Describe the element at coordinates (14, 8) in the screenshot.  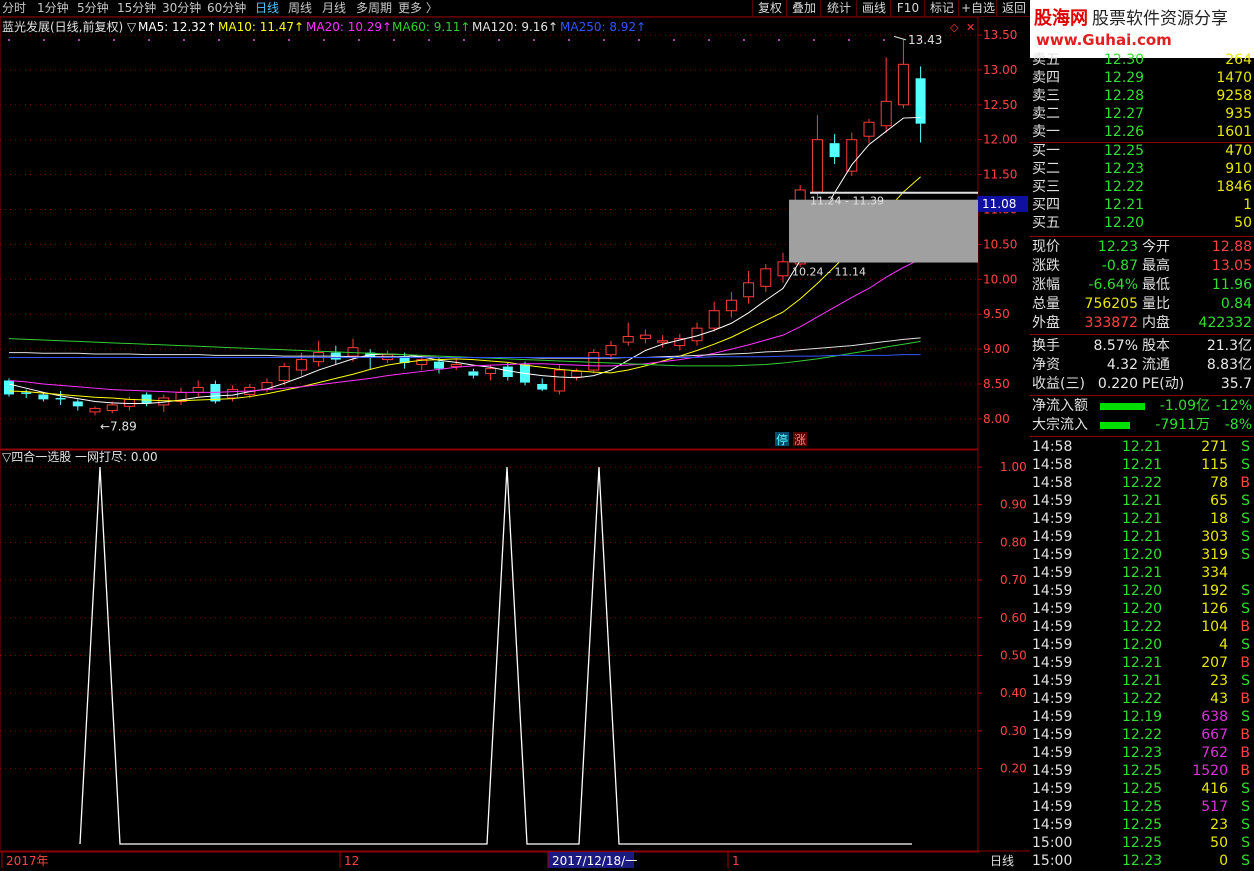
I see `period-tab-0: 分时` at that location.